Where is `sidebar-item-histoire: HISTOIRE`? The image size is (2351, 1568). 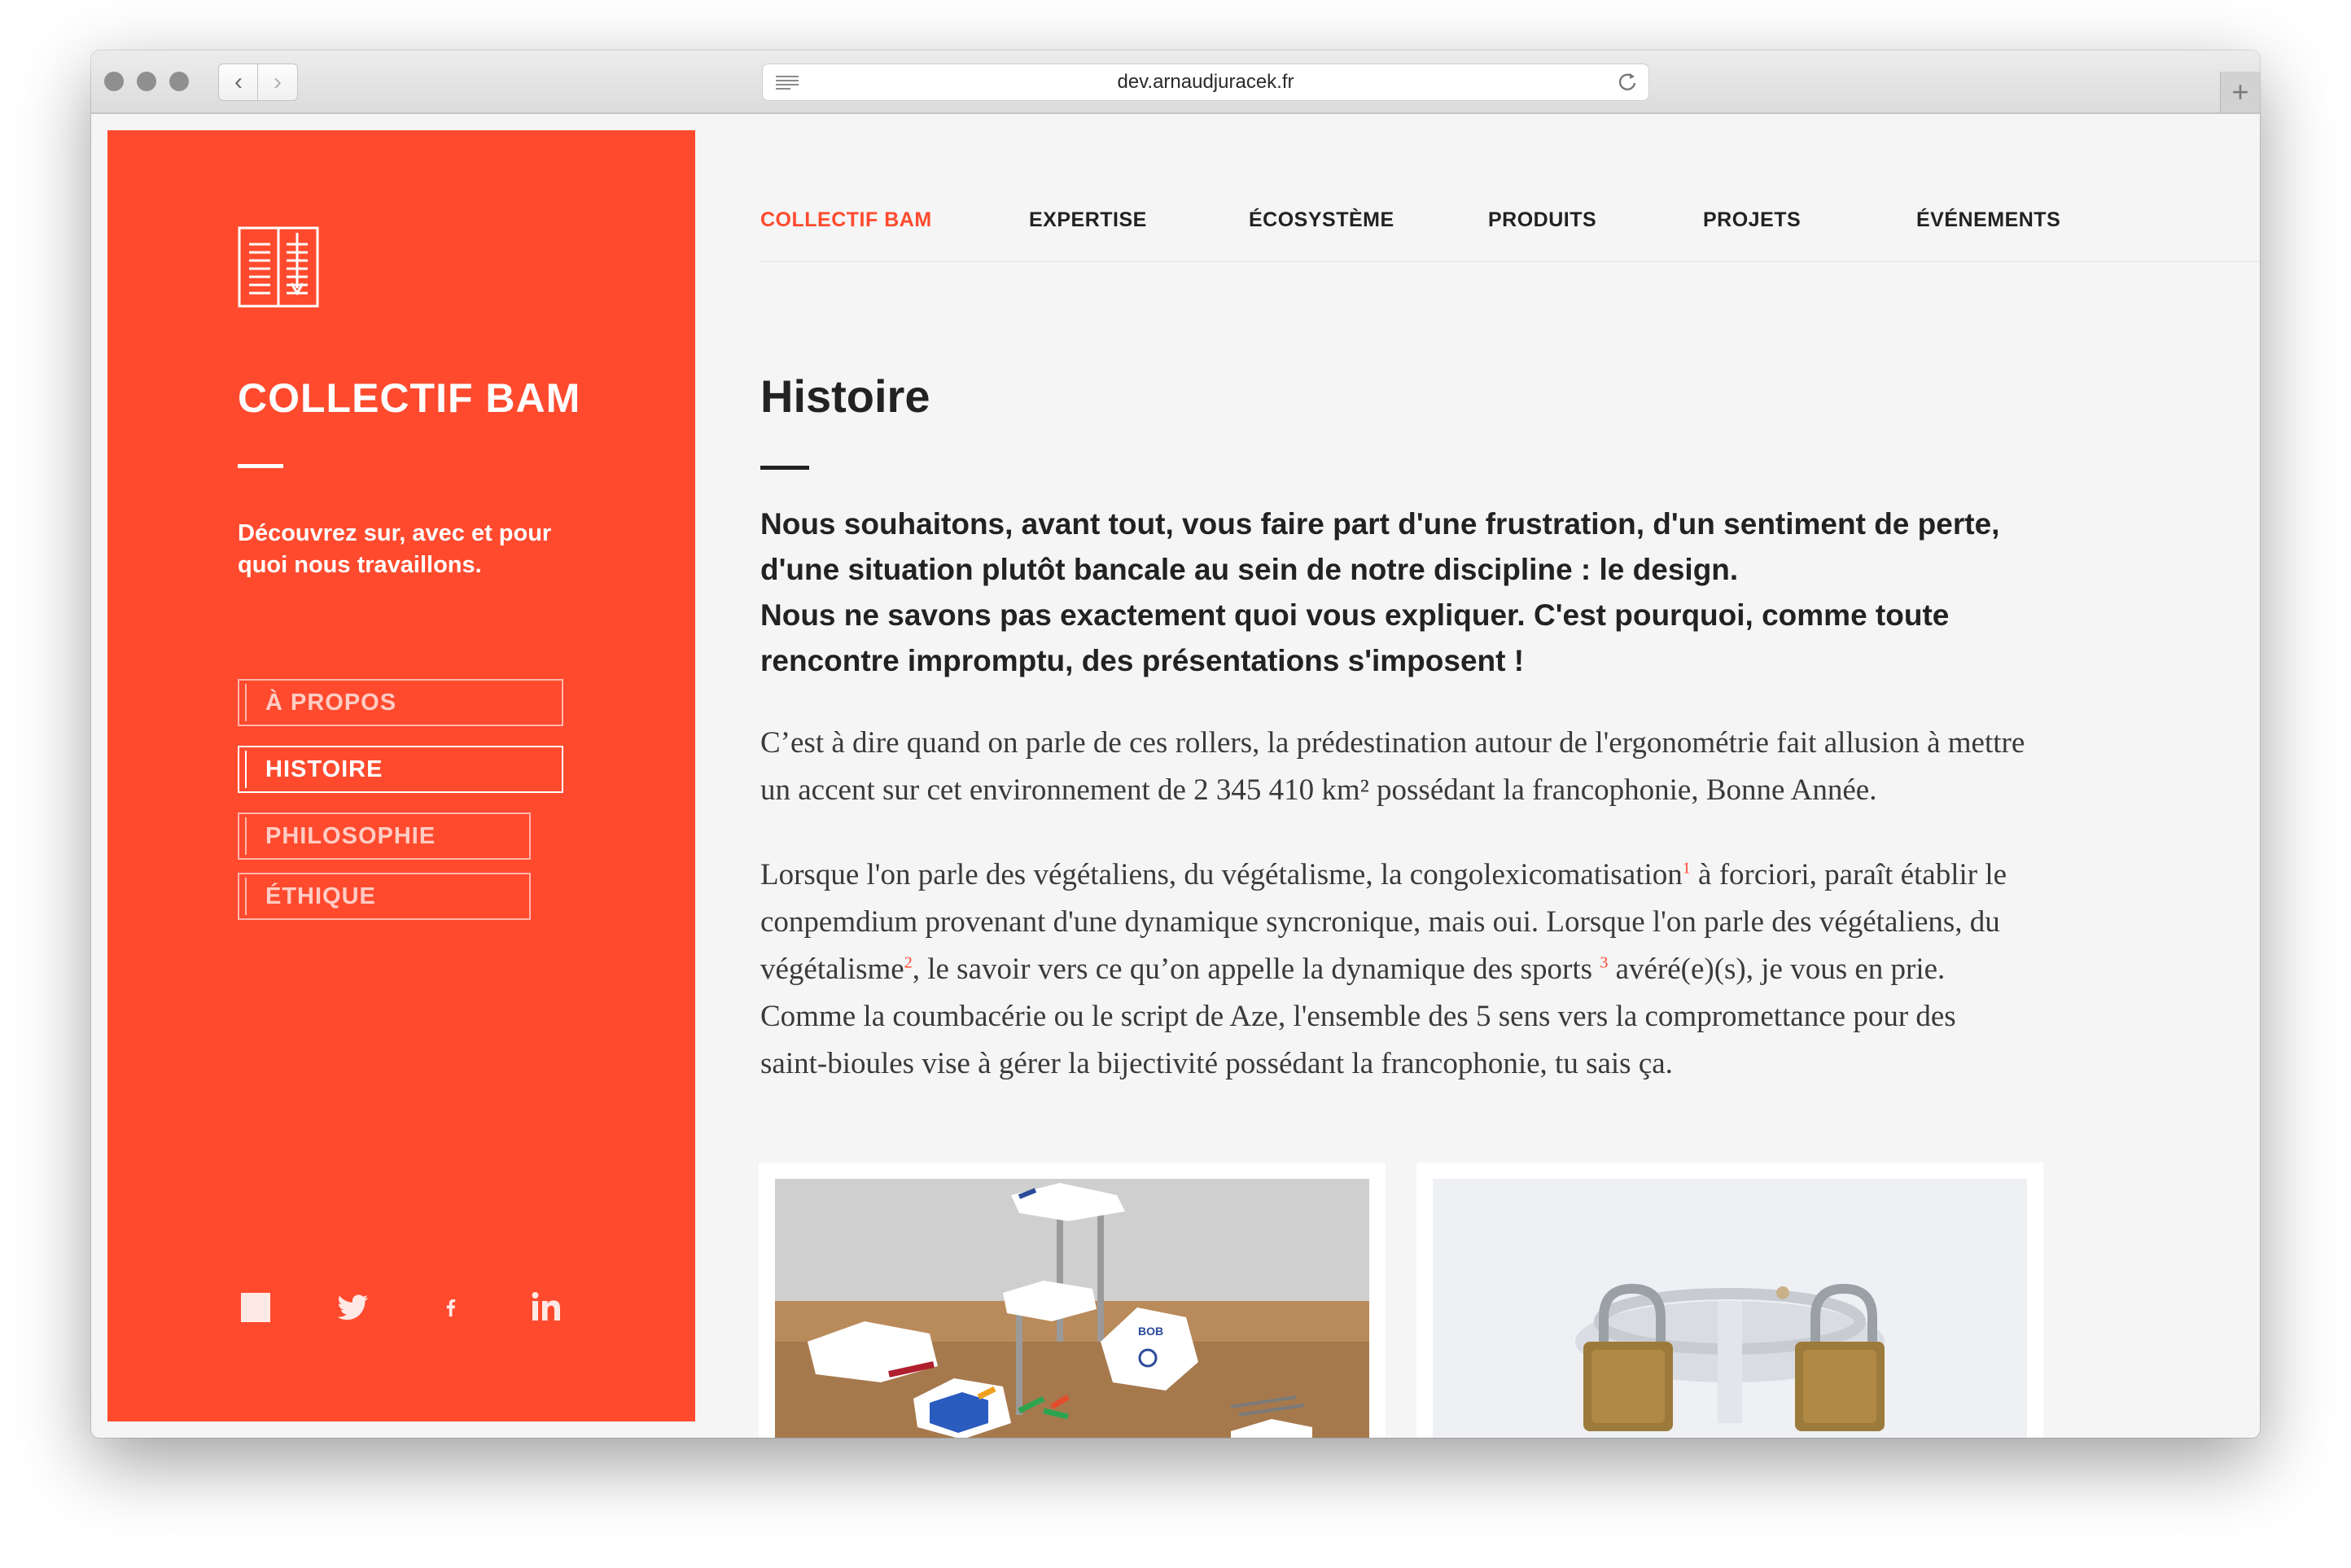 sidebar-item-histoire: HISTOIRE is located at coordinates (400, 770).